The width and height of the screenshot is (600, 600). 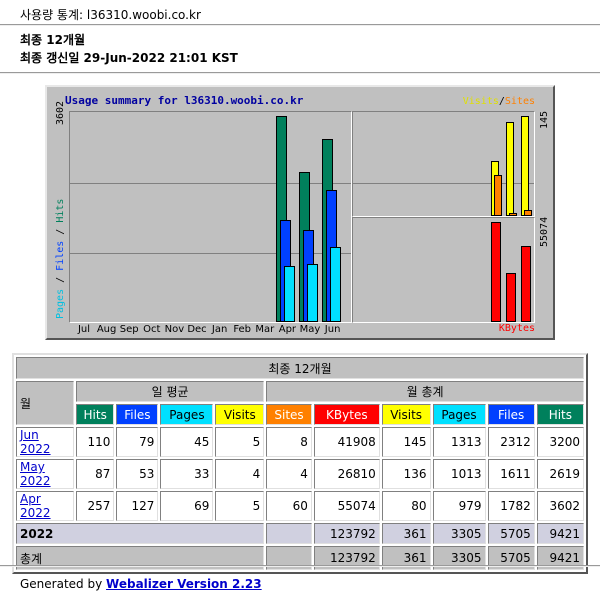 What do you see at coordinates (480, 101) in the screenshot?
I see `legend-visits: Visits` at bounding box center [480, 101].